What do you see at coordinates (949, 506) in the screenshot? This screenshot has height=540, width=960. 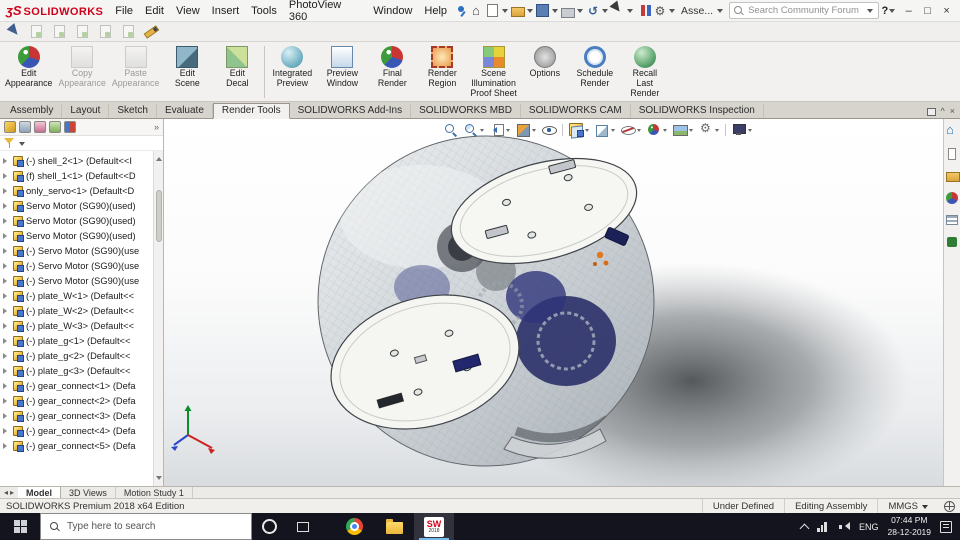 I see `globe-icon` at bounding box center [949, 506].